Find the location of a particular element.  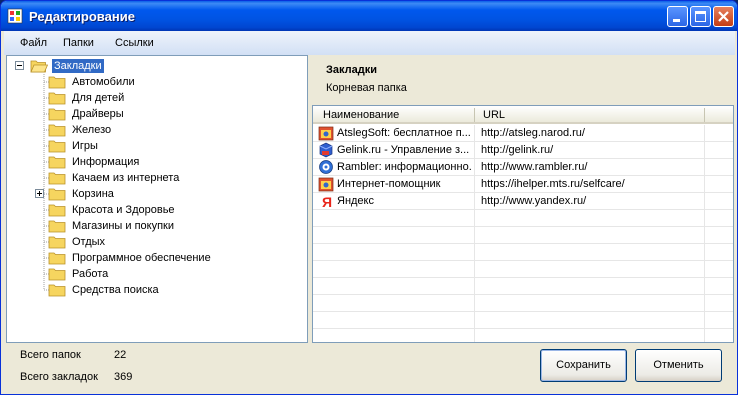

tree-folder-label: Железо is located at coordinates (92, 130).